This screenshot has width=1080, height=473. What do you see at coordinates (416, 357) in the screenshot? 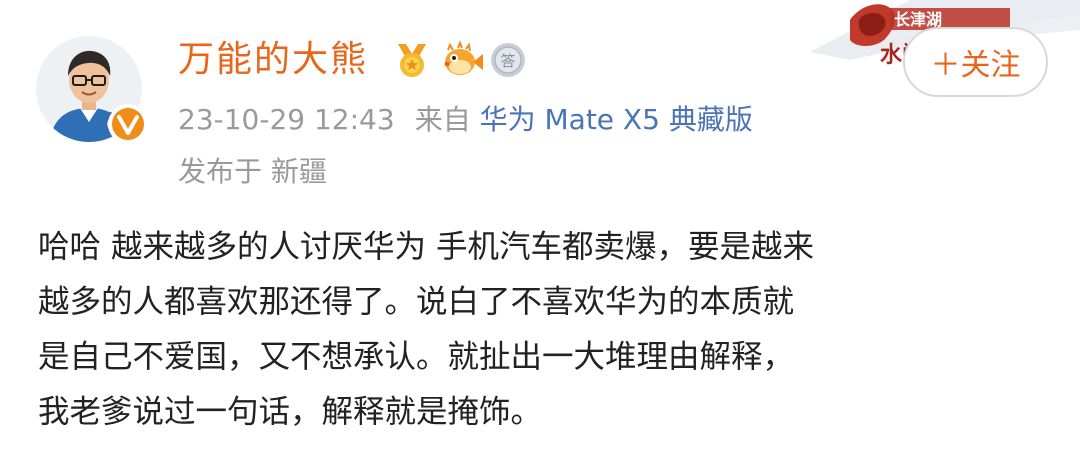
I see `post-text-line: 是自己不爱国，又不想承认。就扯出一大堆理由解释，` at bounding box center [416, 357].